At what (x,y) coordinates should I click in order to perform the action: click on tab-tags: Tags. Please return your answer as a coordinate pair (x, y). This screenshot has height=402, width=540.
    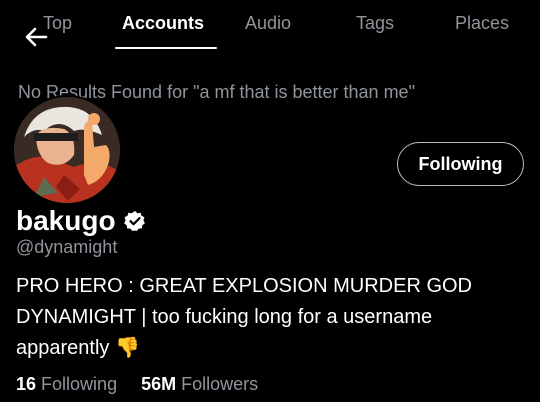
    Looking at the image, I should click on (375, 23).